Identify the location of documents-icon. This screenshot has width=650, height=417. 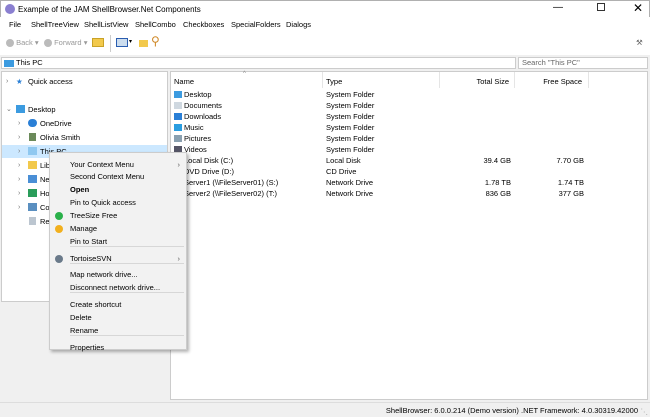
(178, 105).